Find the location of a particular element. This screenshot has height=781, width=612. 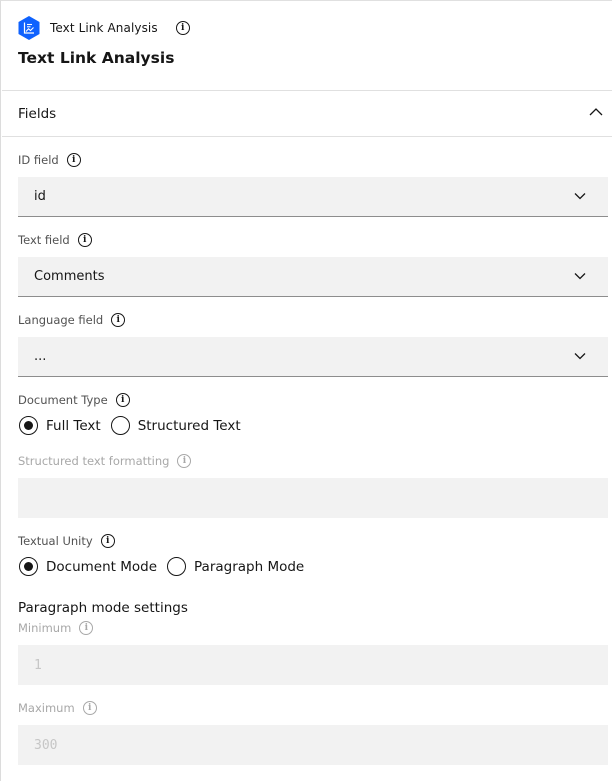

text-field-value: Comments is located at coordinates (69, 276).